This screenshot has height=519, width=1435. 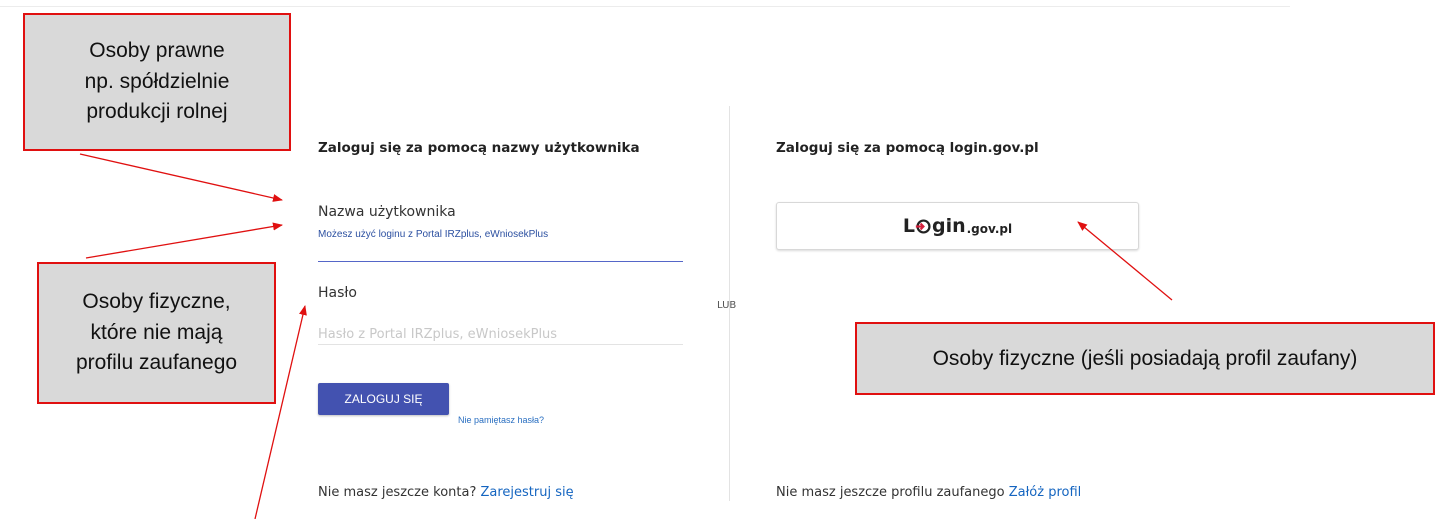 What do you see at coordinates (184, 240) in the screenshot?
I see `arrow-to-username-from-natural` at bounding box center [184, 240].